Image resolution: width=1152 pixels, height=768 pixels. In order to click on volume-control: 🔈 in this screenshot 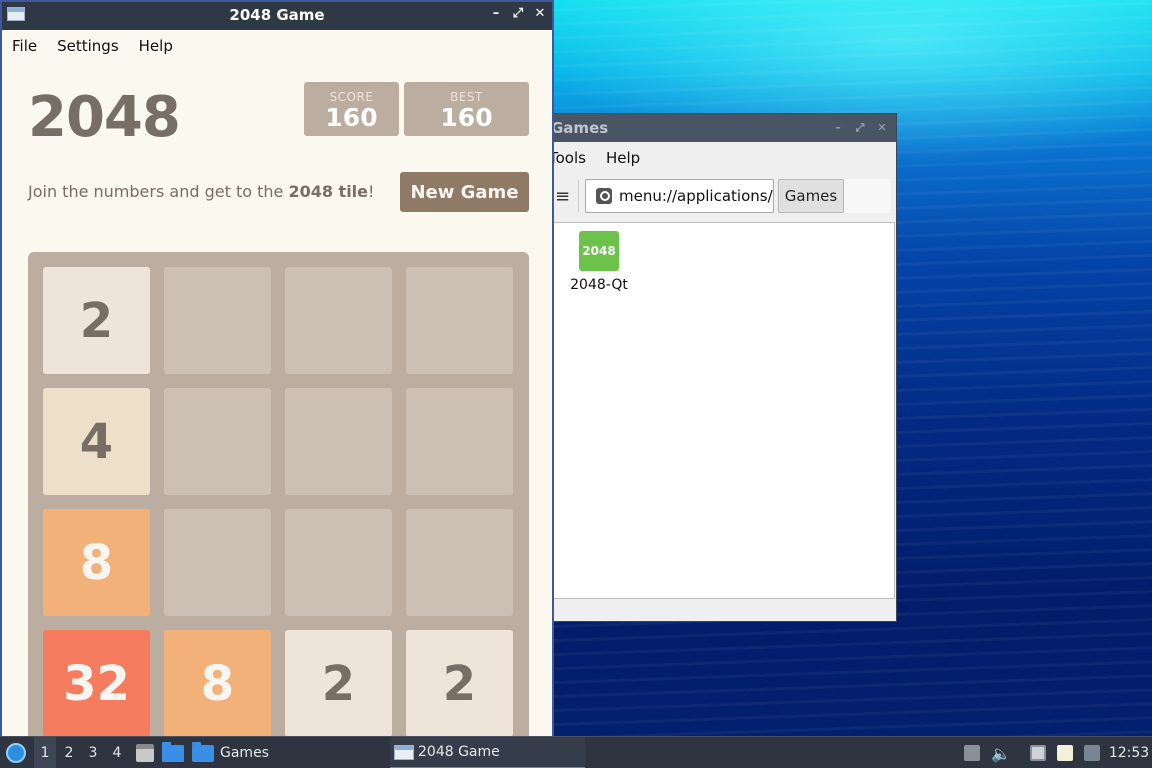, I will do `click(1001, 752)`.